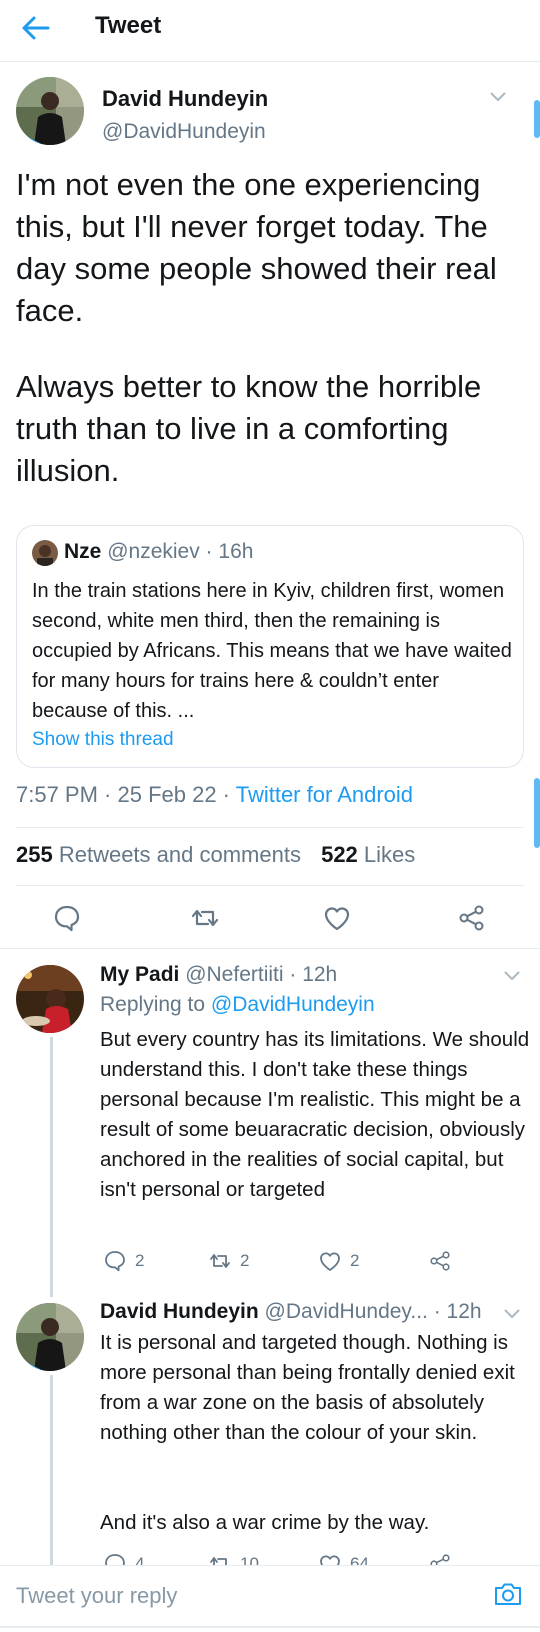 The width and height of the screenshot is (540, 1632). What do you see at coordinates (386, 854) in the screenshot?
I see `likes-label: Likes` at bounding box center [386, 854].